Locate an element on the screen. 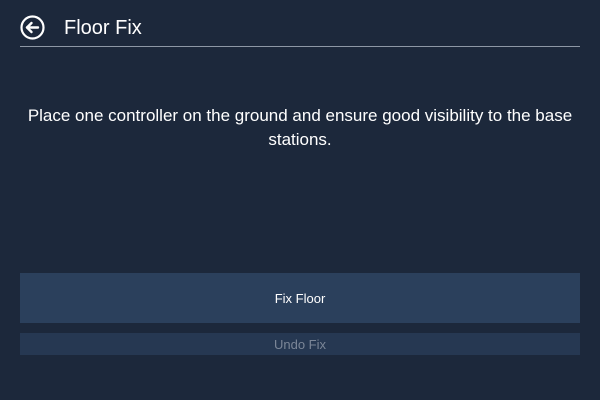 The image size is (600, 400). undo-fix-label: Undo Fix is located at coordinates (300, 344).